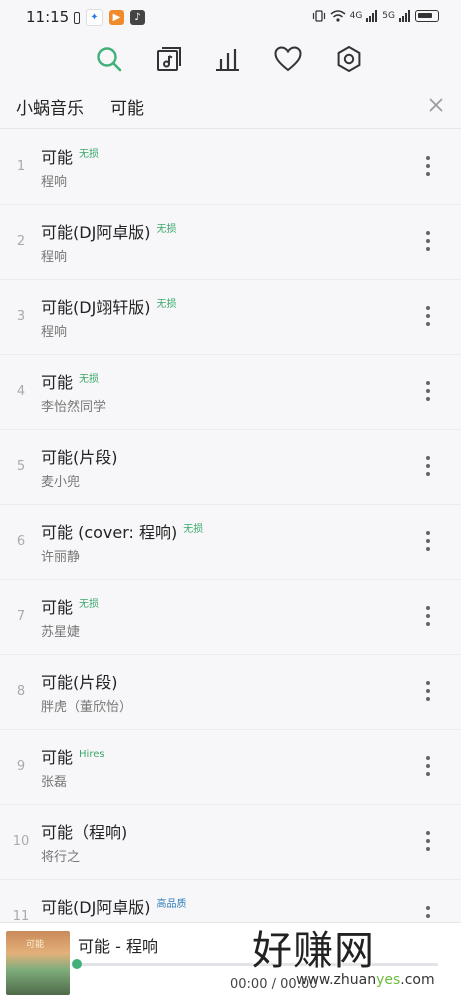 This screenshot has height=1001, width=461. I want to click on song-row: 2 可能(DJ阿卓版) 无损程响, so click(230, 242).